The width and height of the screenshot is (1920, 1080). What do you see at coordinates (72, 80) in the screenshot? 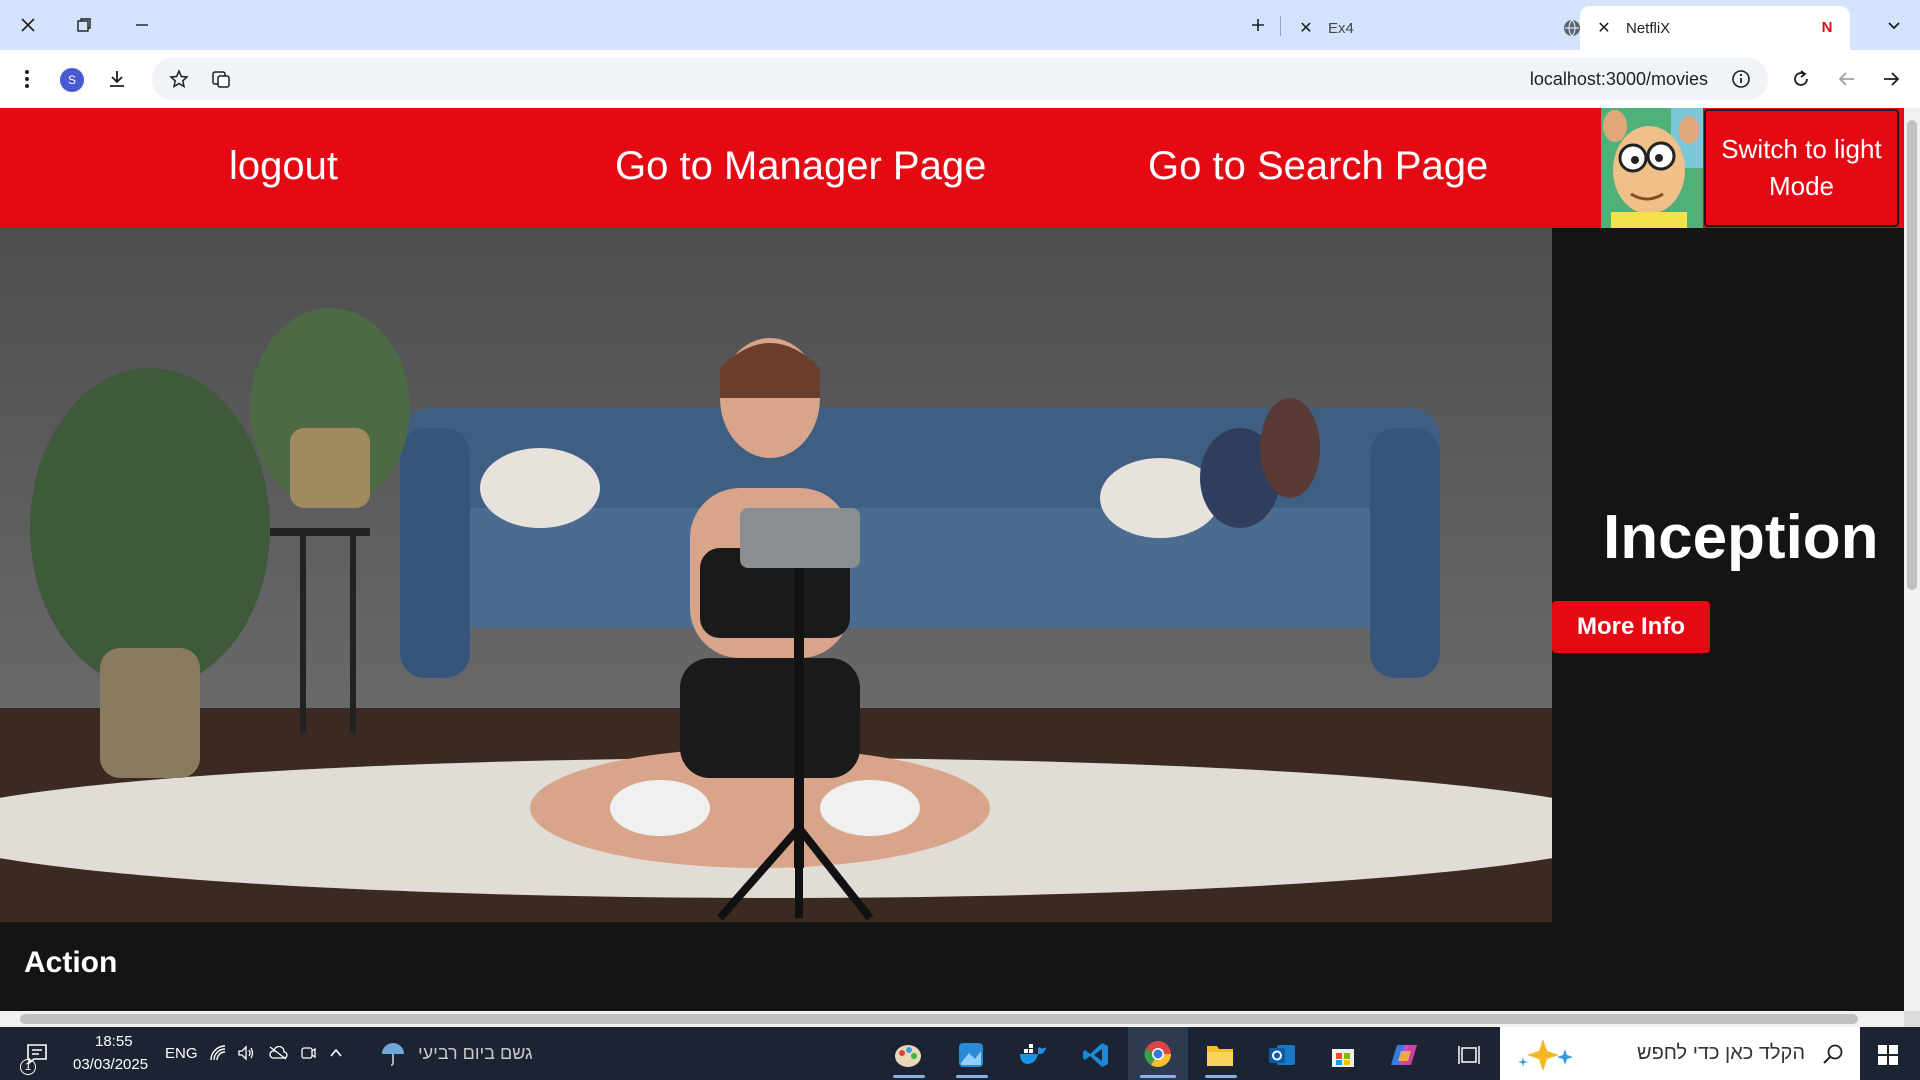
I see `profile-avatar: S` at bounding box center [72, 80].